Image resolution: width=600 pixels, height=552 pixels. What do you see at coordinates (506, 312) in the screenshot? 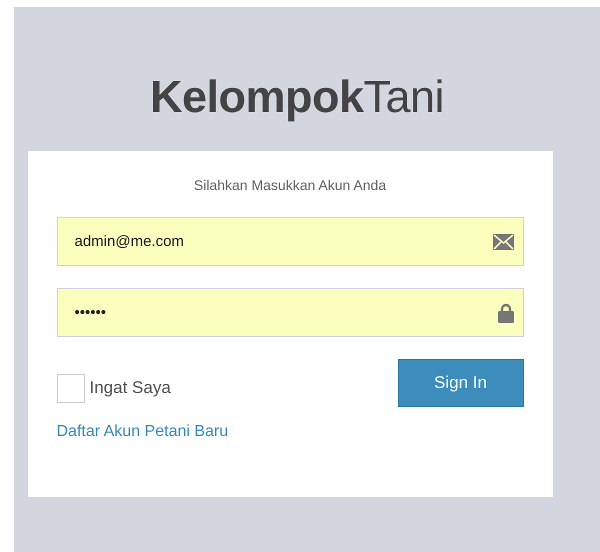
I see `lock-icon` at bounding box center [506, 312].